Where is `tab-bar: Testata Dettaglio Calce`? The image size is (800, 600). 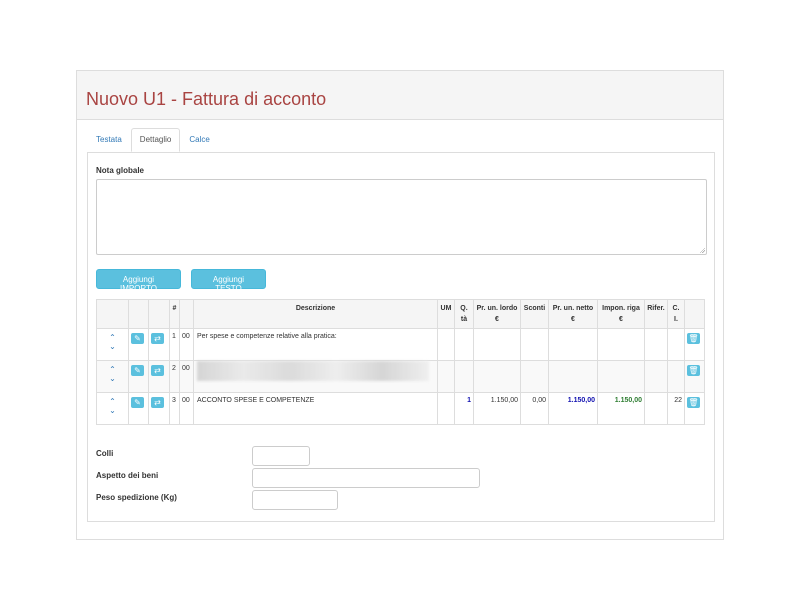
tab-bar: Testata Dettaglio Calce is located at coordinates (153, 140).